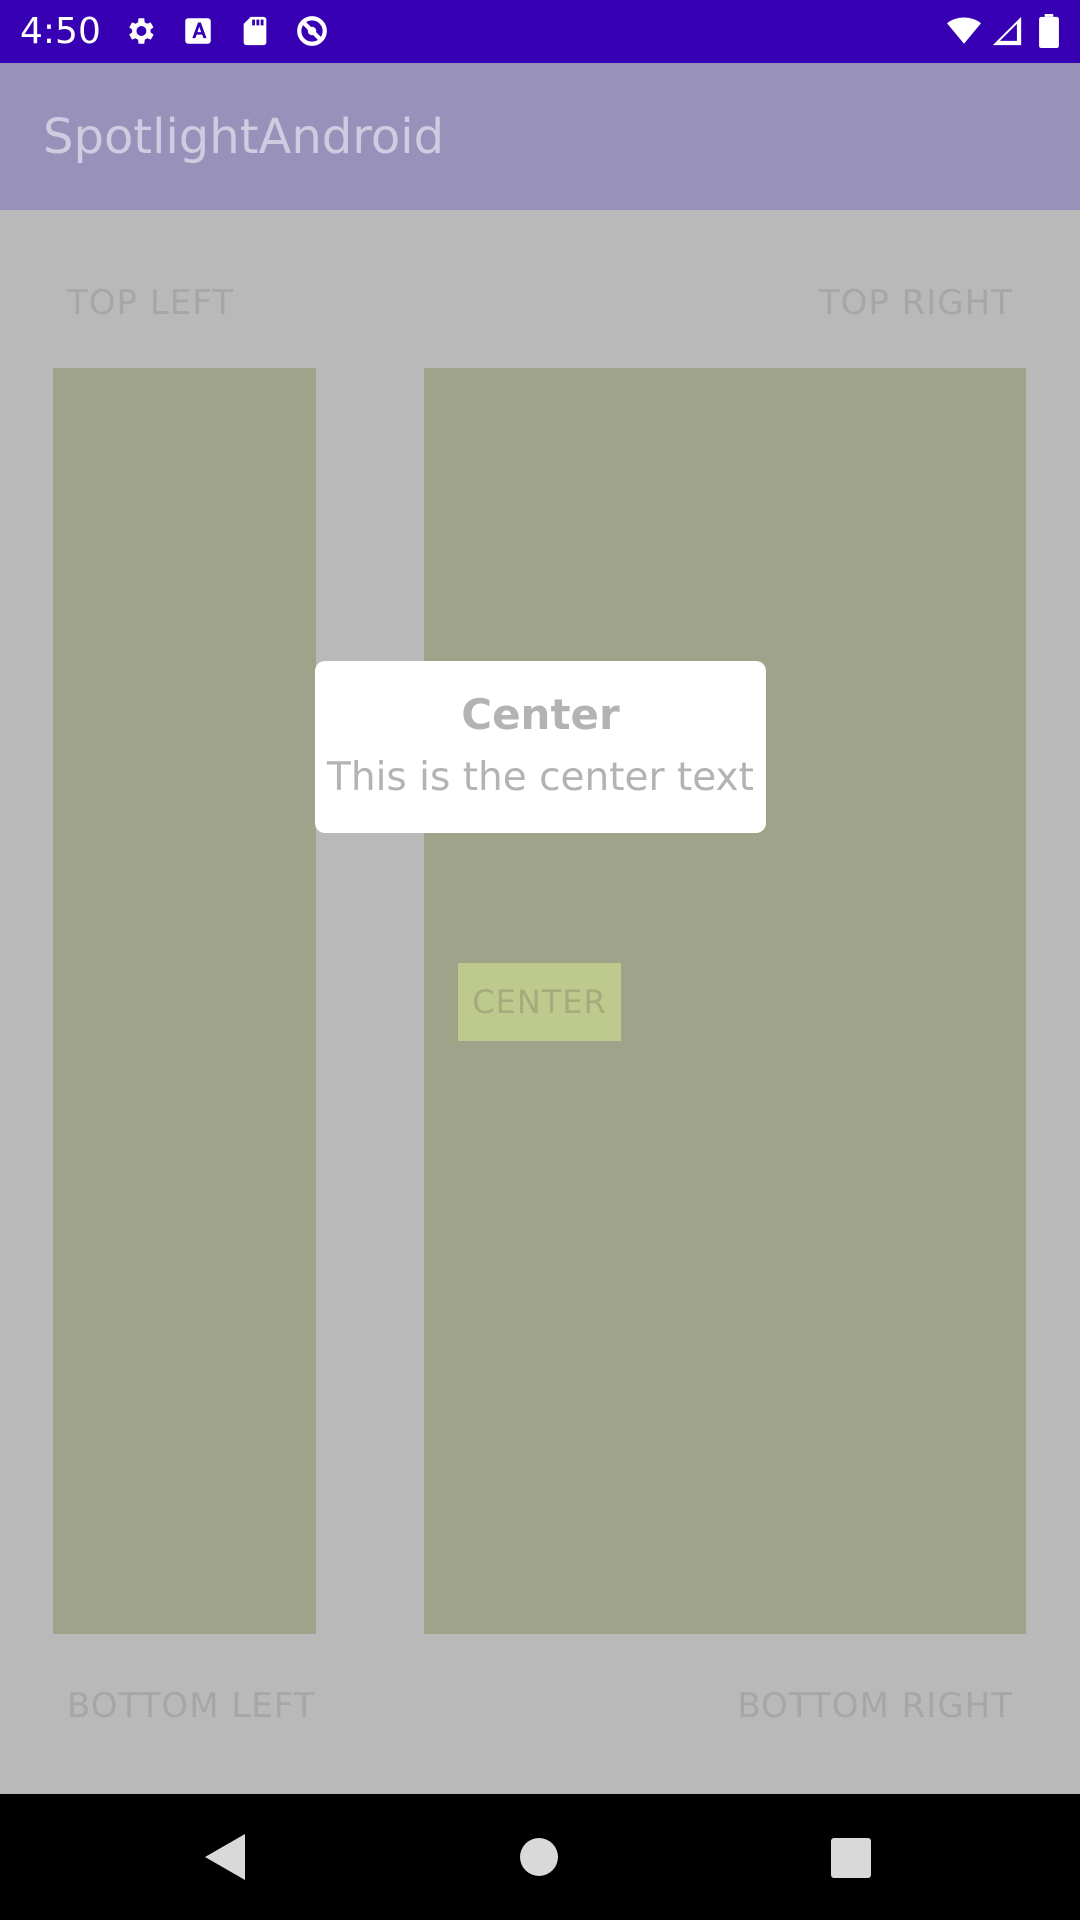  What do you see at coordinates (539, 1002) in the screenshot?
I see `center-button: CENTER` at bounding box center [539, 1002].